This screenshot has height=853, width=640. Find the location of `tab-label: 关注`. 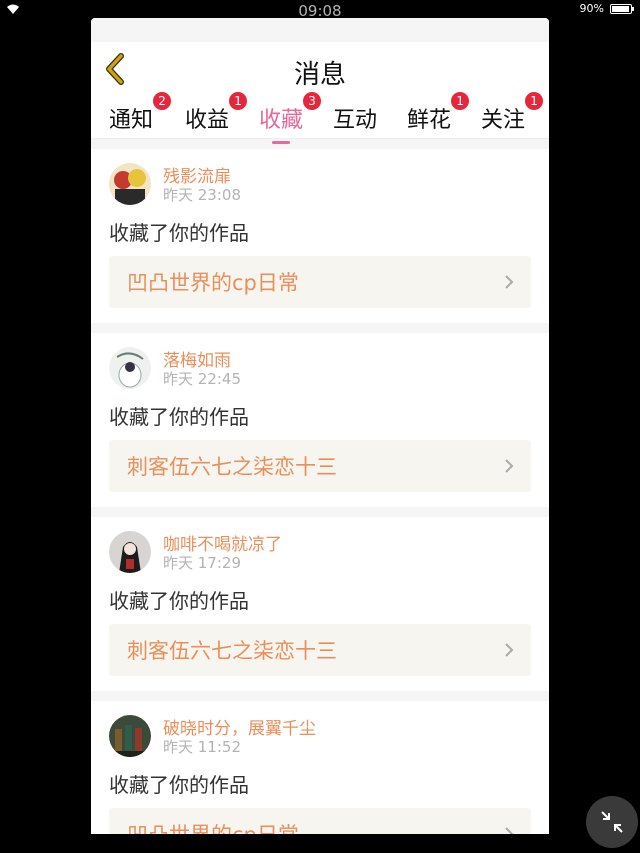

tab-label: 关注 is located at coordinates (503, 120).